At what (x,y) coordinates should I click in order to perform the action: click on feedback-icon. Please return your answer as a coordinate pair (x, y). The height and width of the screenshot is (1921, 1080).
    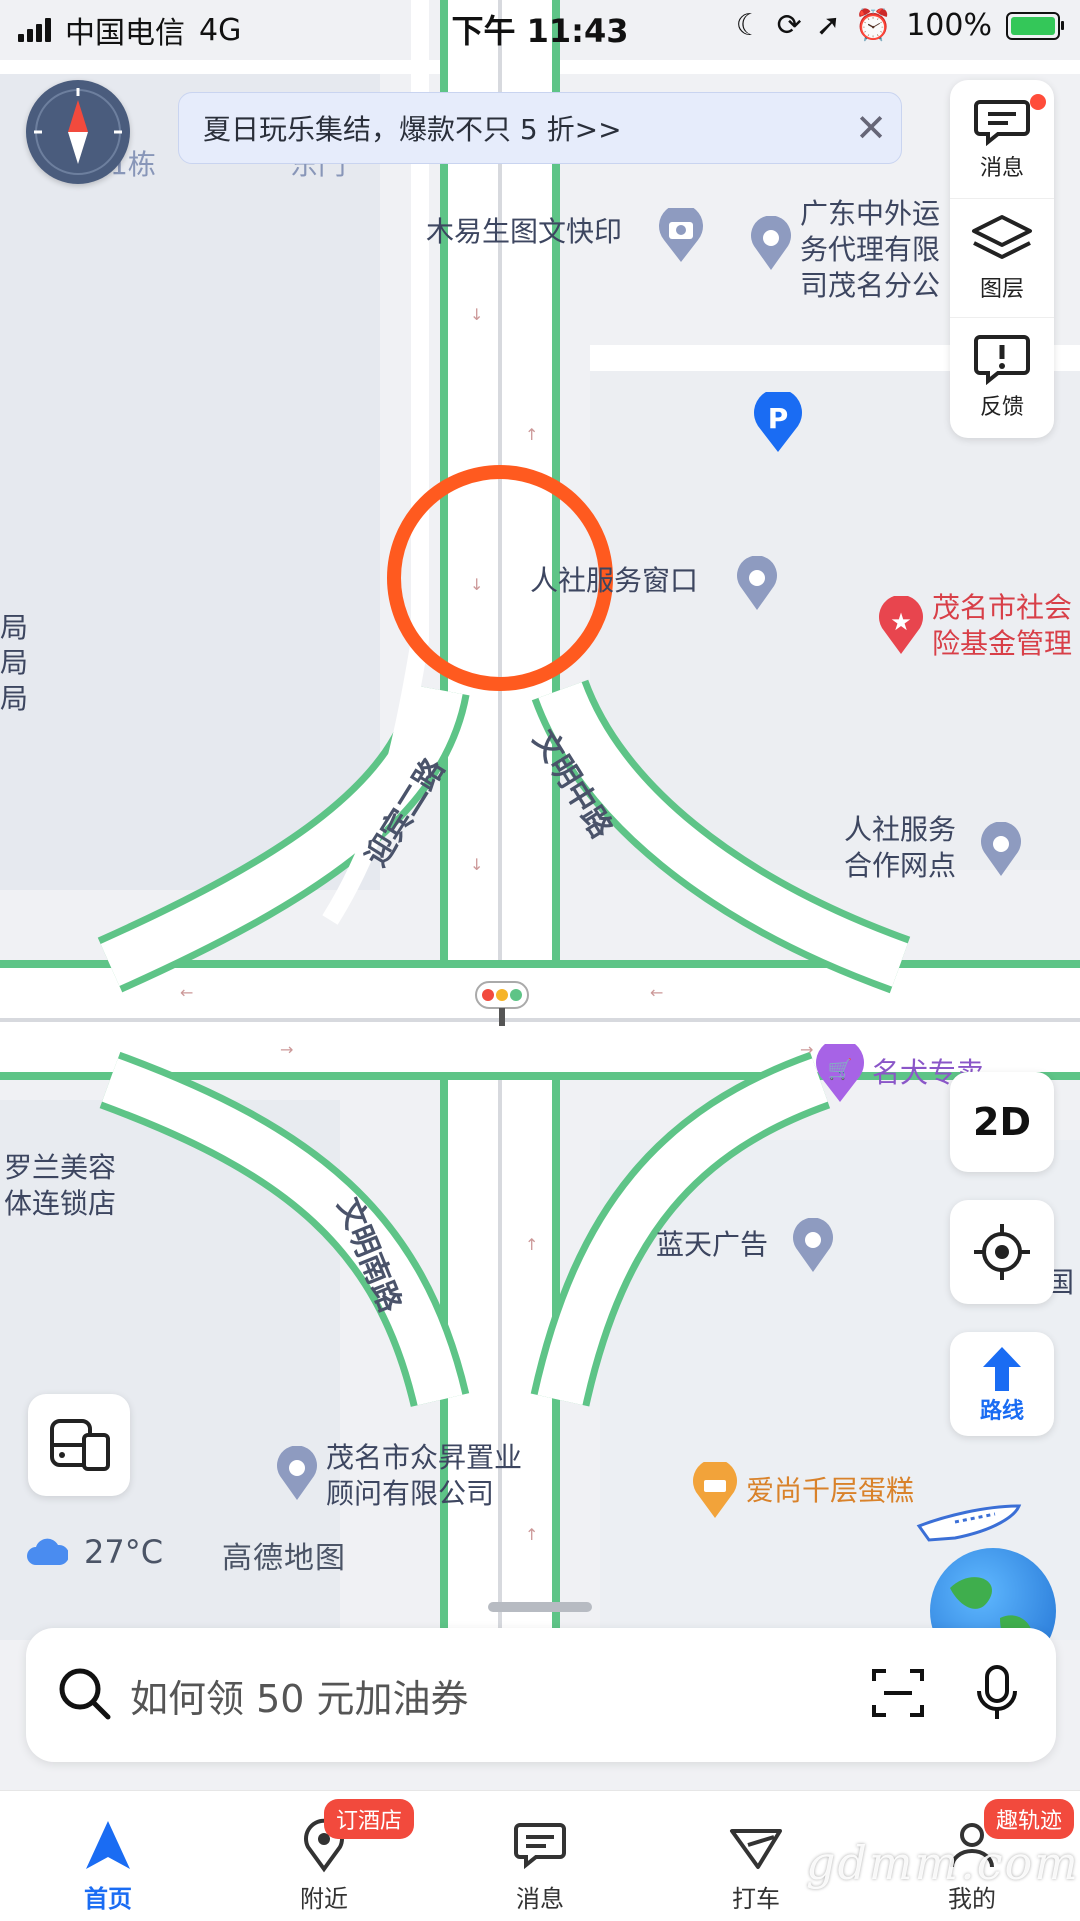
    Looking at the image, I should click on (1002, 360).